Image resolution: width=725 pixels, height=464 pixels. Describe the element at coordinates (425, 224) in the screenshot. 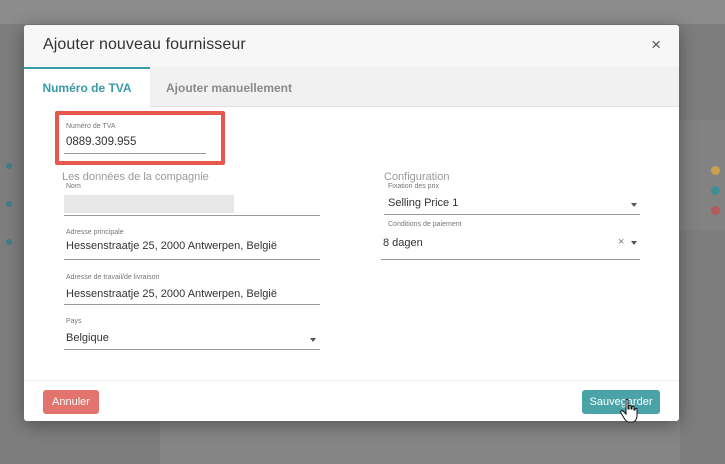

I see `payment-terms-label: Conditions de paiement` at that location.